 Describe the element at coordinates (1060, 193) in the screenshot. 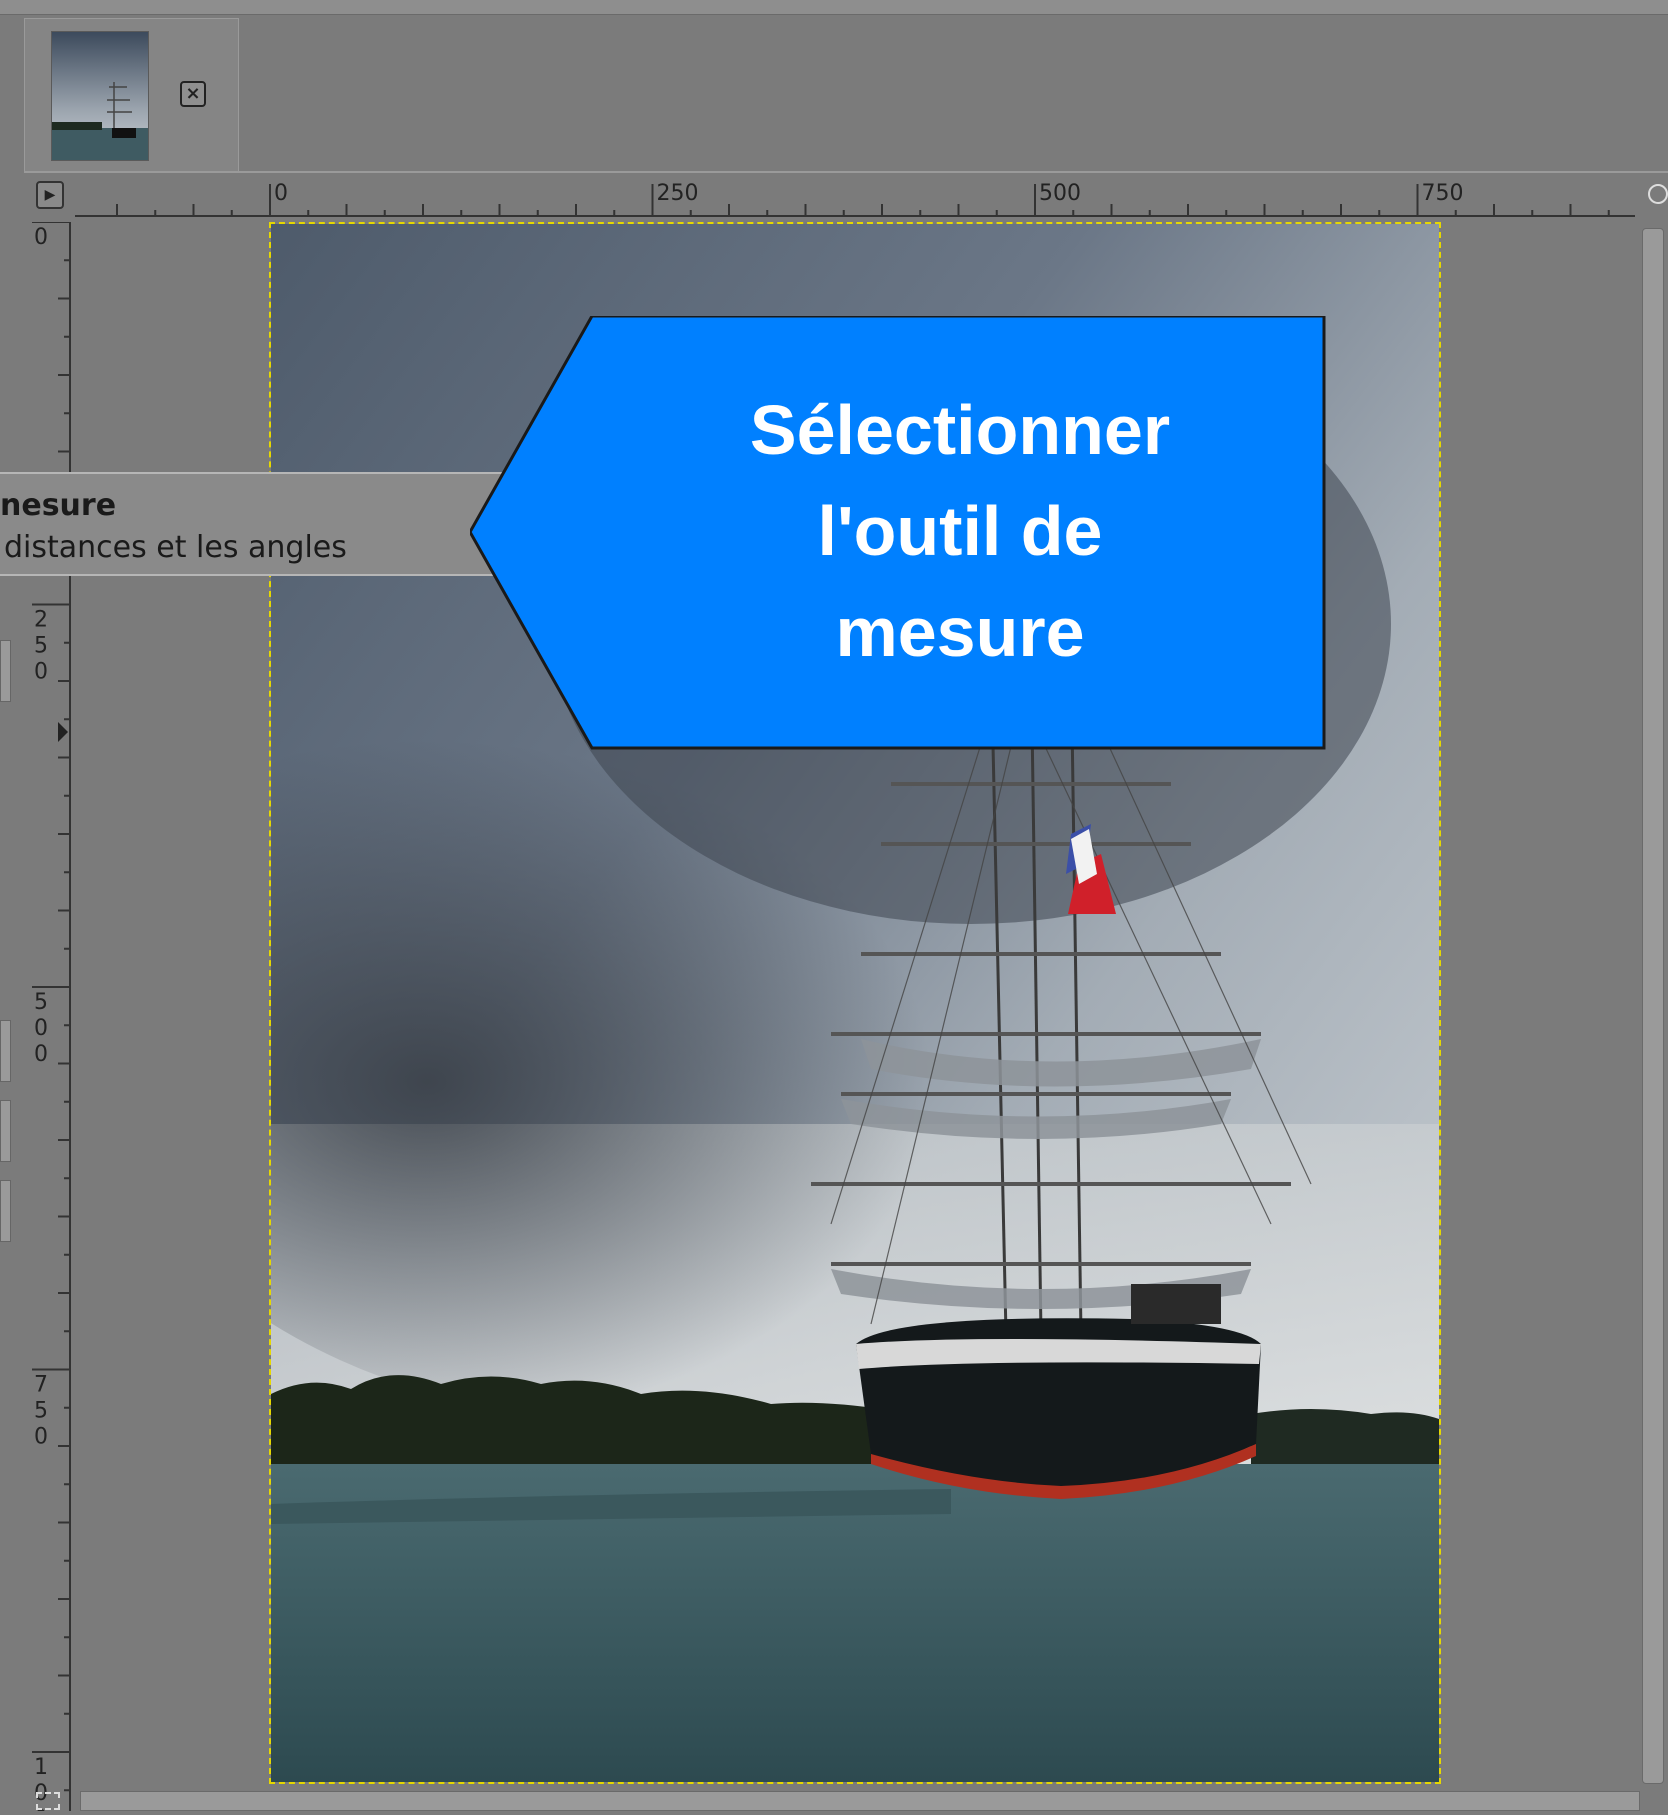

I see `ruler-label: 500` at that location.